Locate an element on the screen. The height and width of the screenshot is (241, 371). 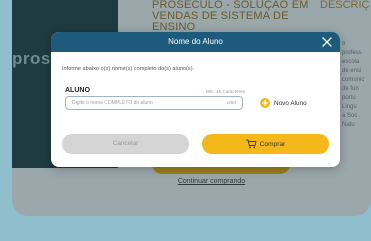
cart-icon is located at coordinates (251, 144).